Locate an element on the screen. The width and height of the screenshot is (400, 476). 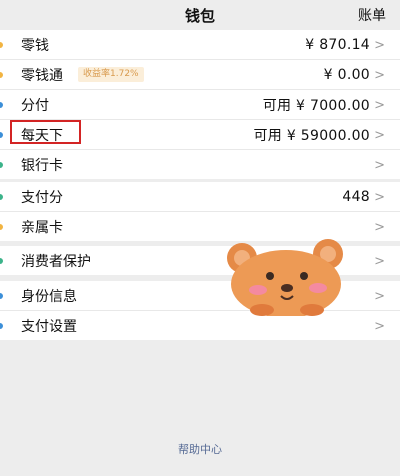
row-pay-score: 支付分 448 > is located at coordinates (200, 197).